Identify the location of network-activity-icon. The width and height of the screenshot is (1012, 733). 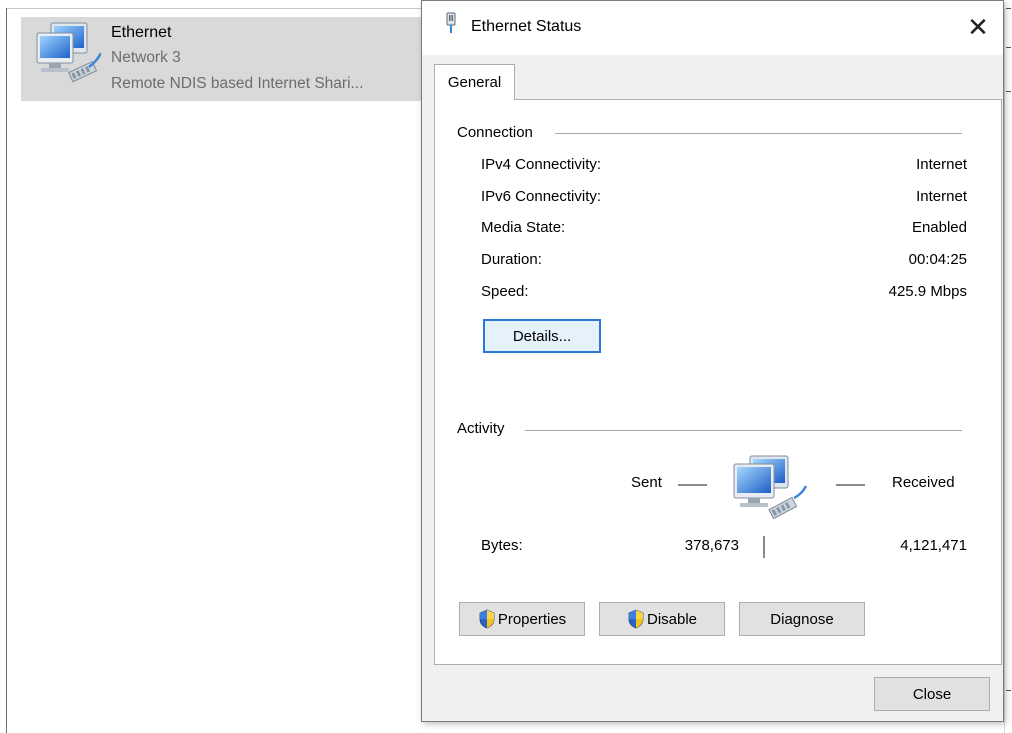
(770, 487).